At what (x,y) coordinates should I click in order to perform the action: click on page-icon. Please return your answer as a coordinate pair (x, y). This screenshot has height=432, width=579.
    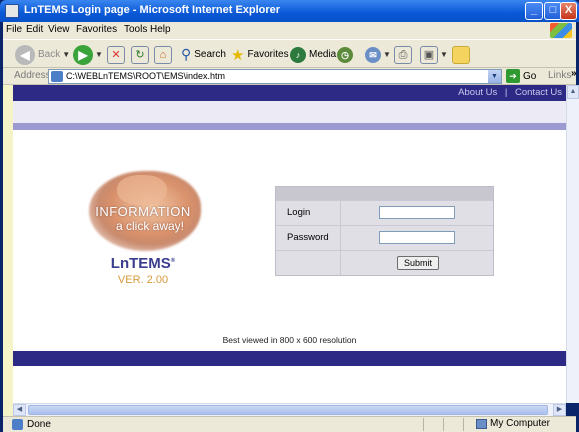
    Looking at the image, I should click on (57, 76).